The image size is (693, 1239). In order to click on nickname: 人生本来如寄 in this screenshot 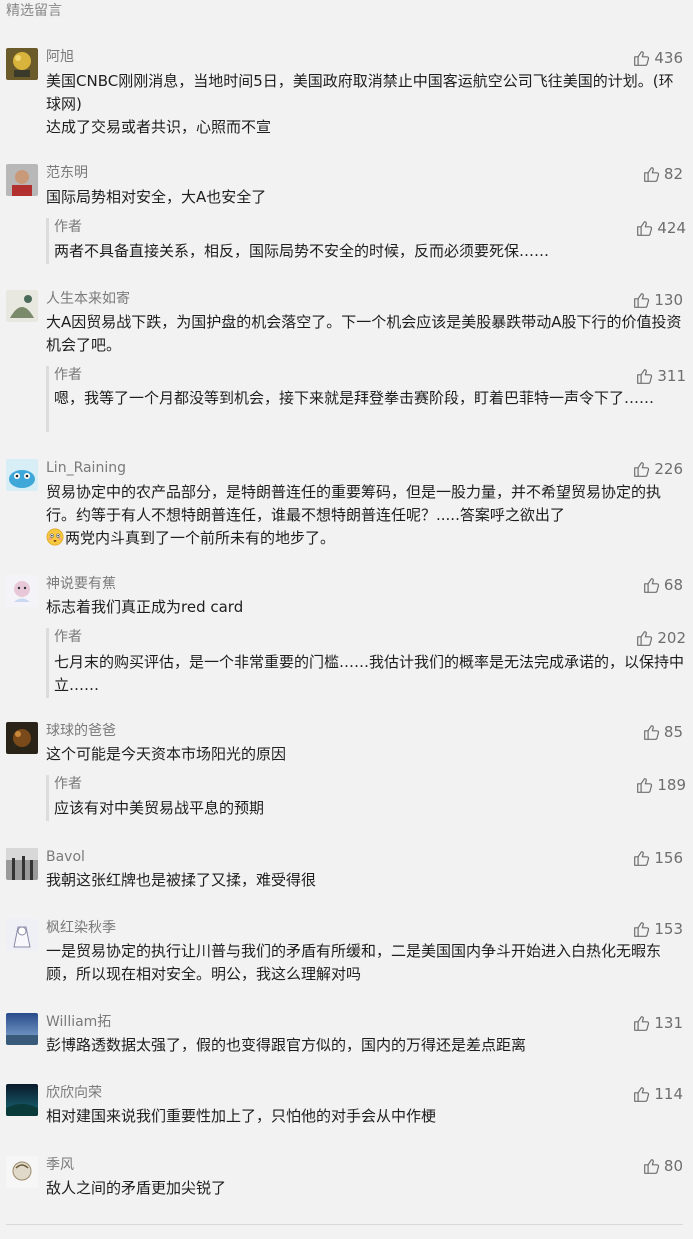, I will do `click(88, 299)`.